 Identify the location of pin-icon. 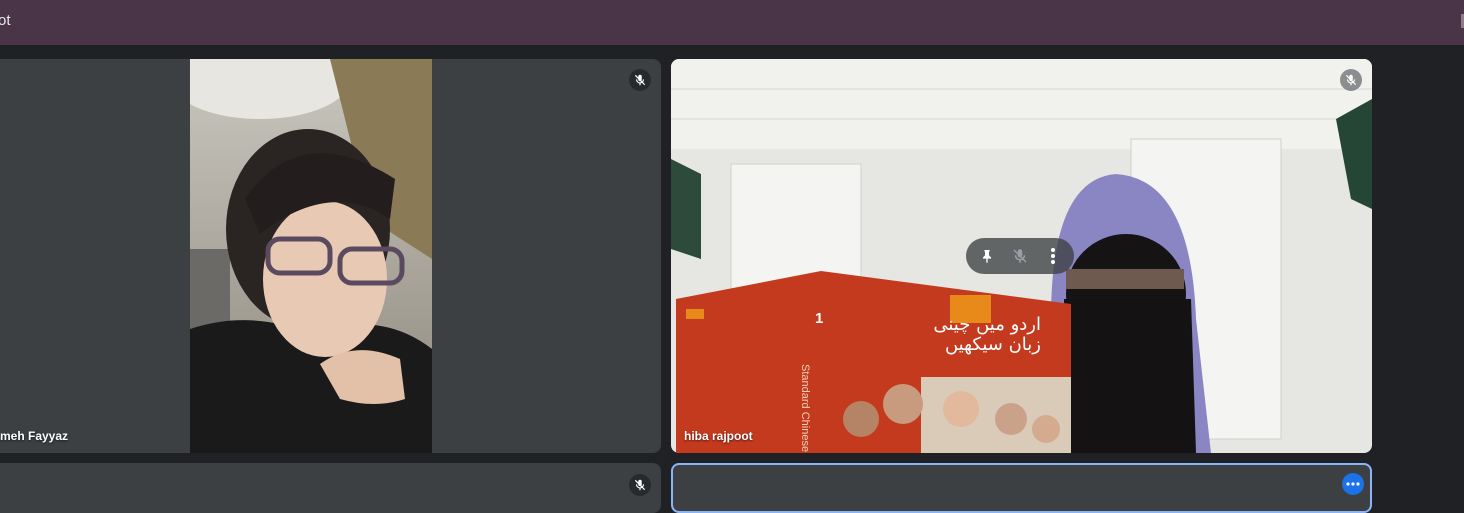
(987, 256).